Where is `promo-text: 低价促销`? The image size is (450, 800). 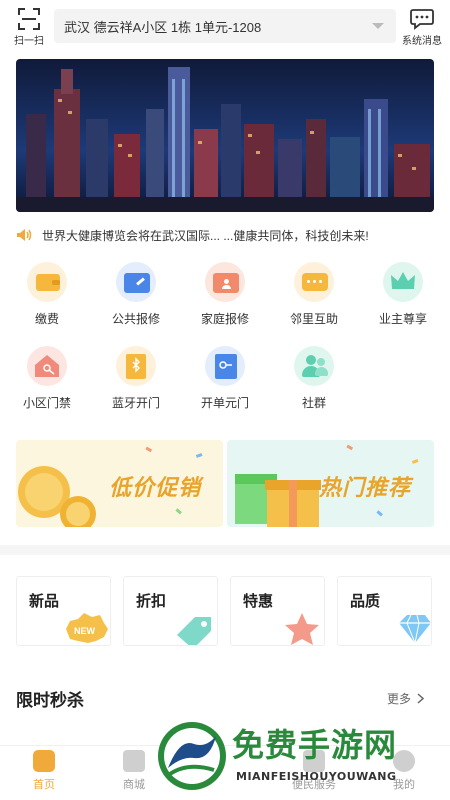 promo-text: 低价促销 is located at coordinates (155, 487).